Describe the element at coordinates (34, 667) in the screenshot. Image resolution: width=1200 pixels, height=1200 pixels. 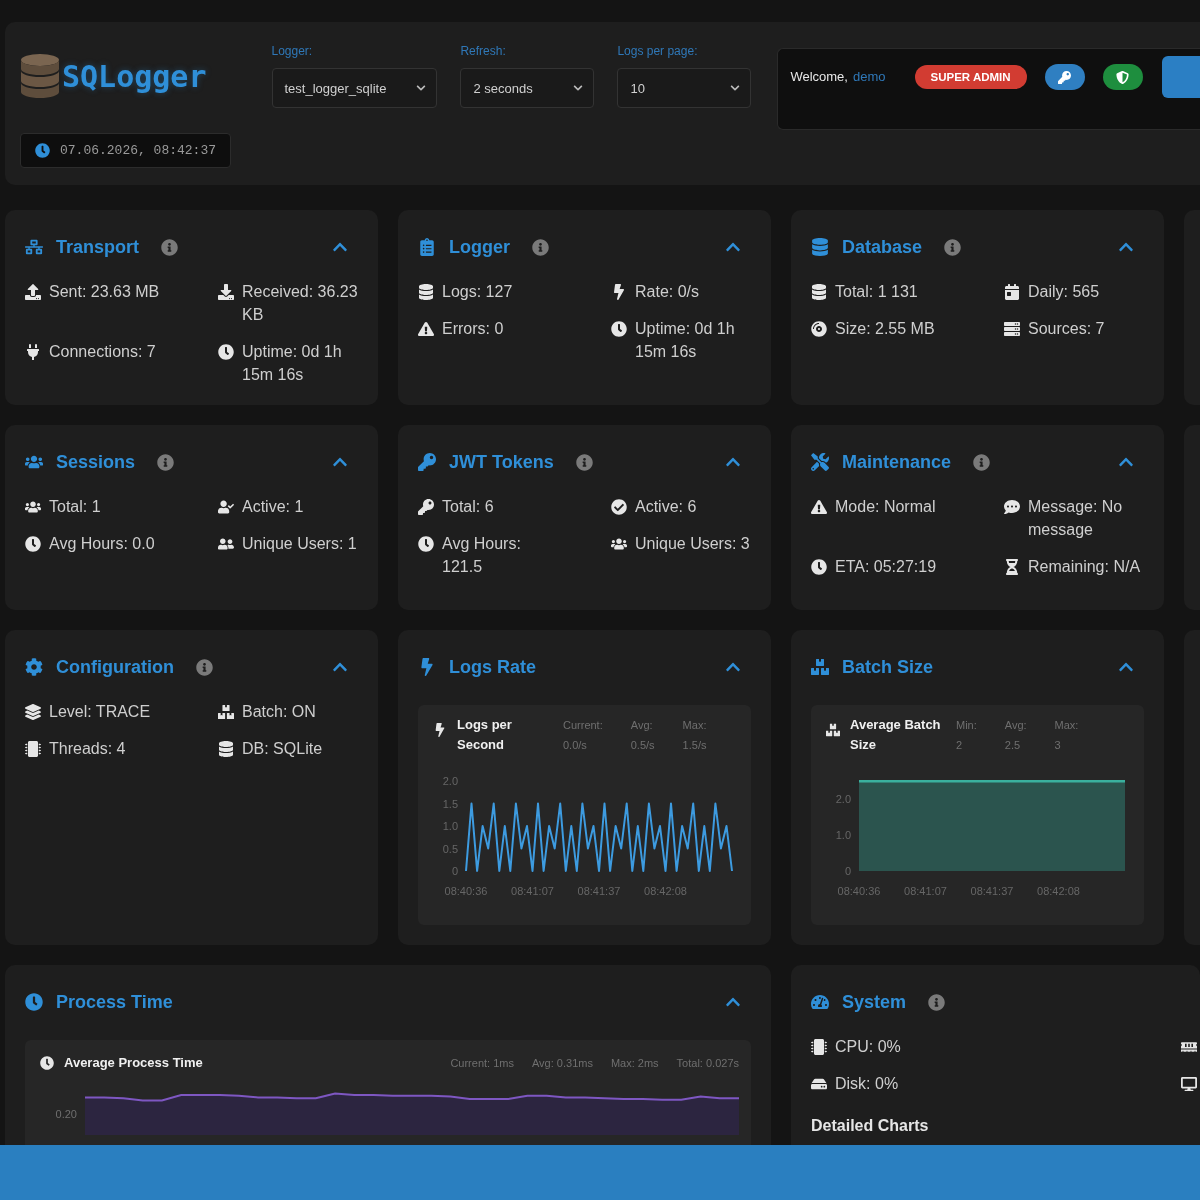
I see `settings-icon` at that location.